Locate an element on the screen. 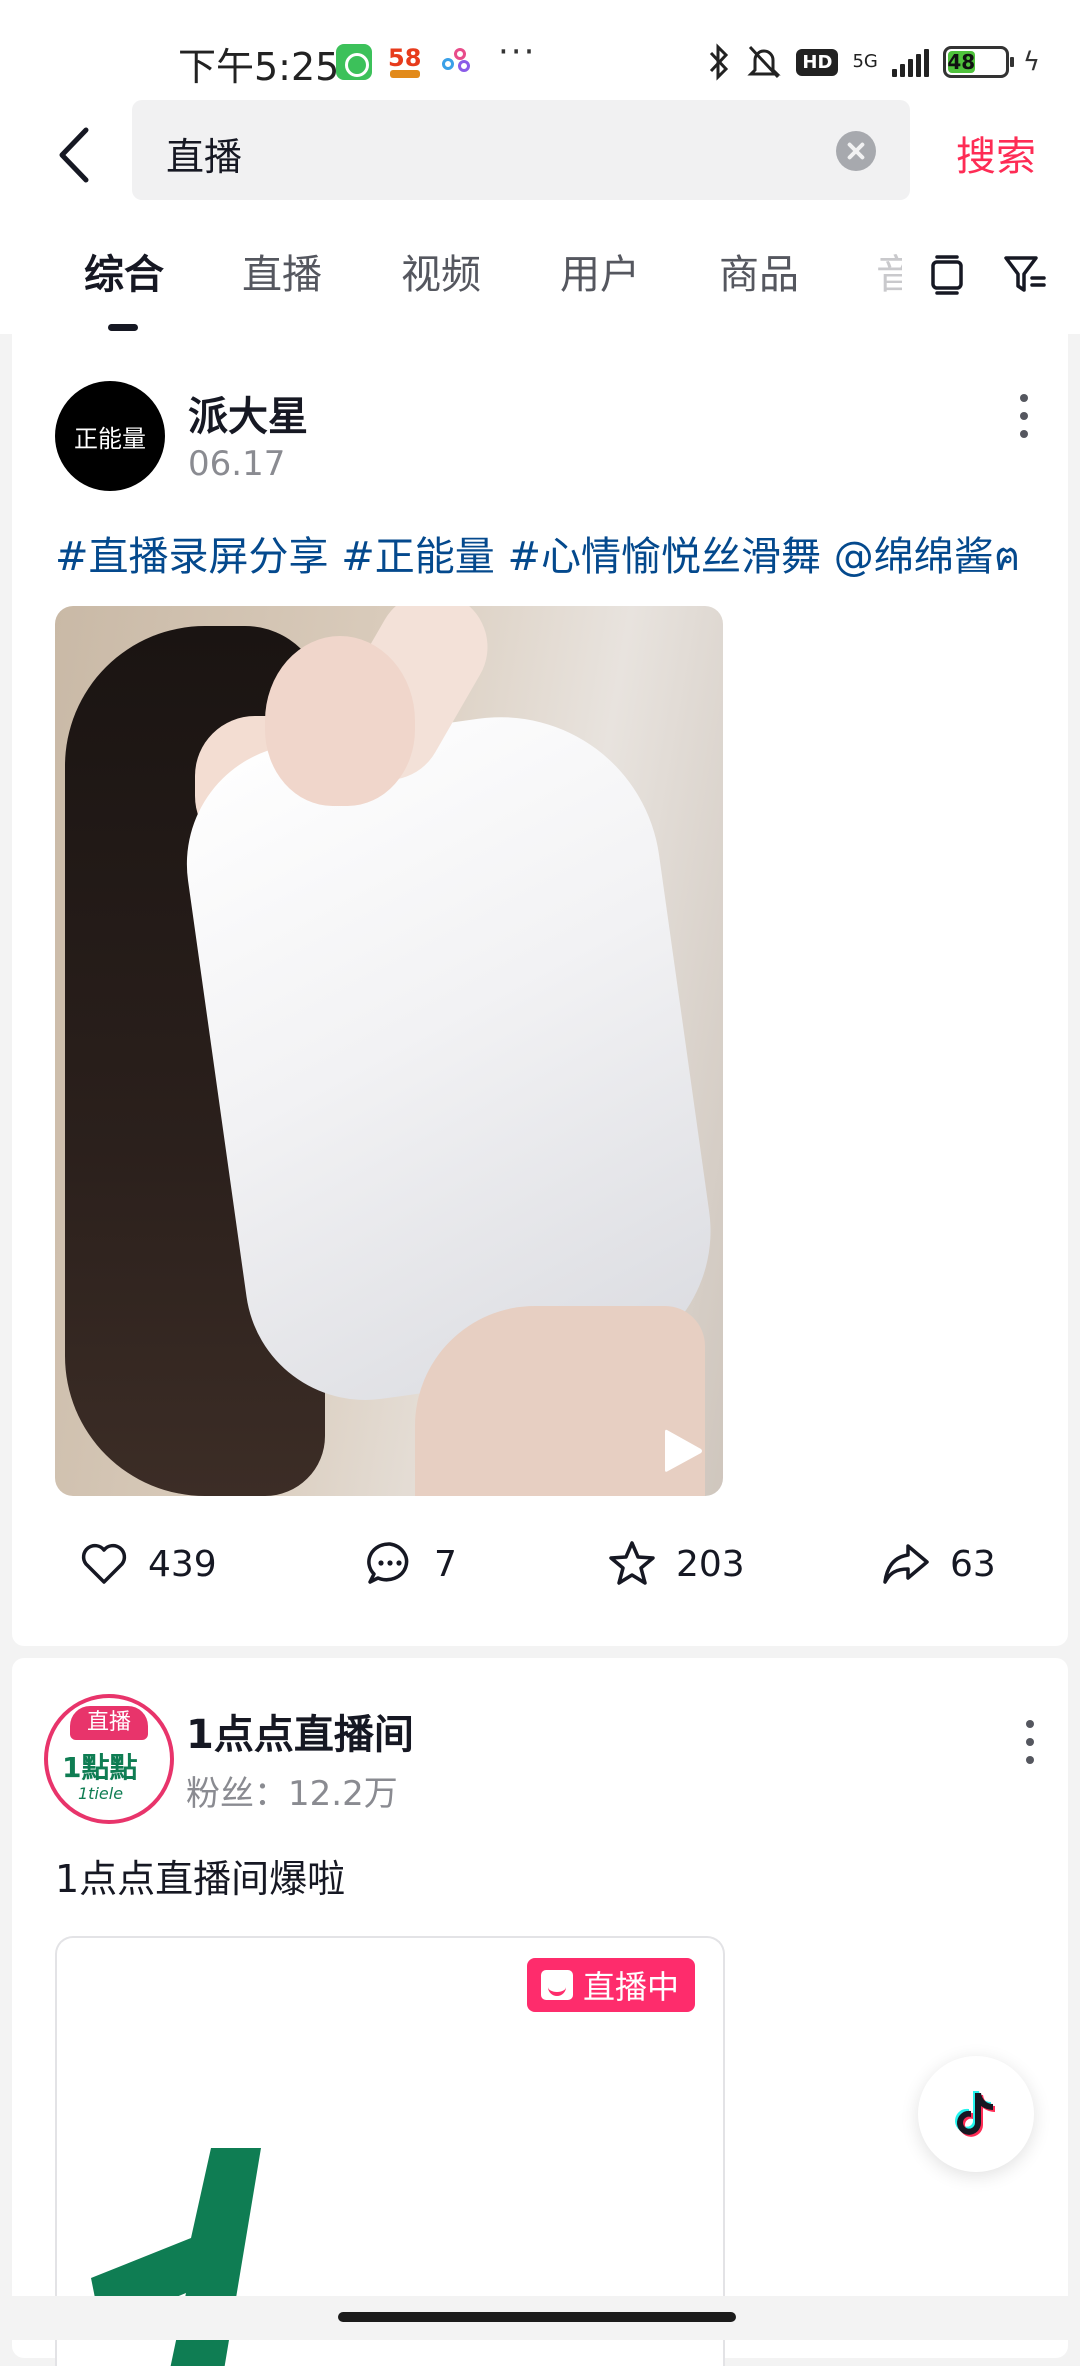 This screenshot has height=2366, width=1080. play-icon is located at coordinates (683, 1450).